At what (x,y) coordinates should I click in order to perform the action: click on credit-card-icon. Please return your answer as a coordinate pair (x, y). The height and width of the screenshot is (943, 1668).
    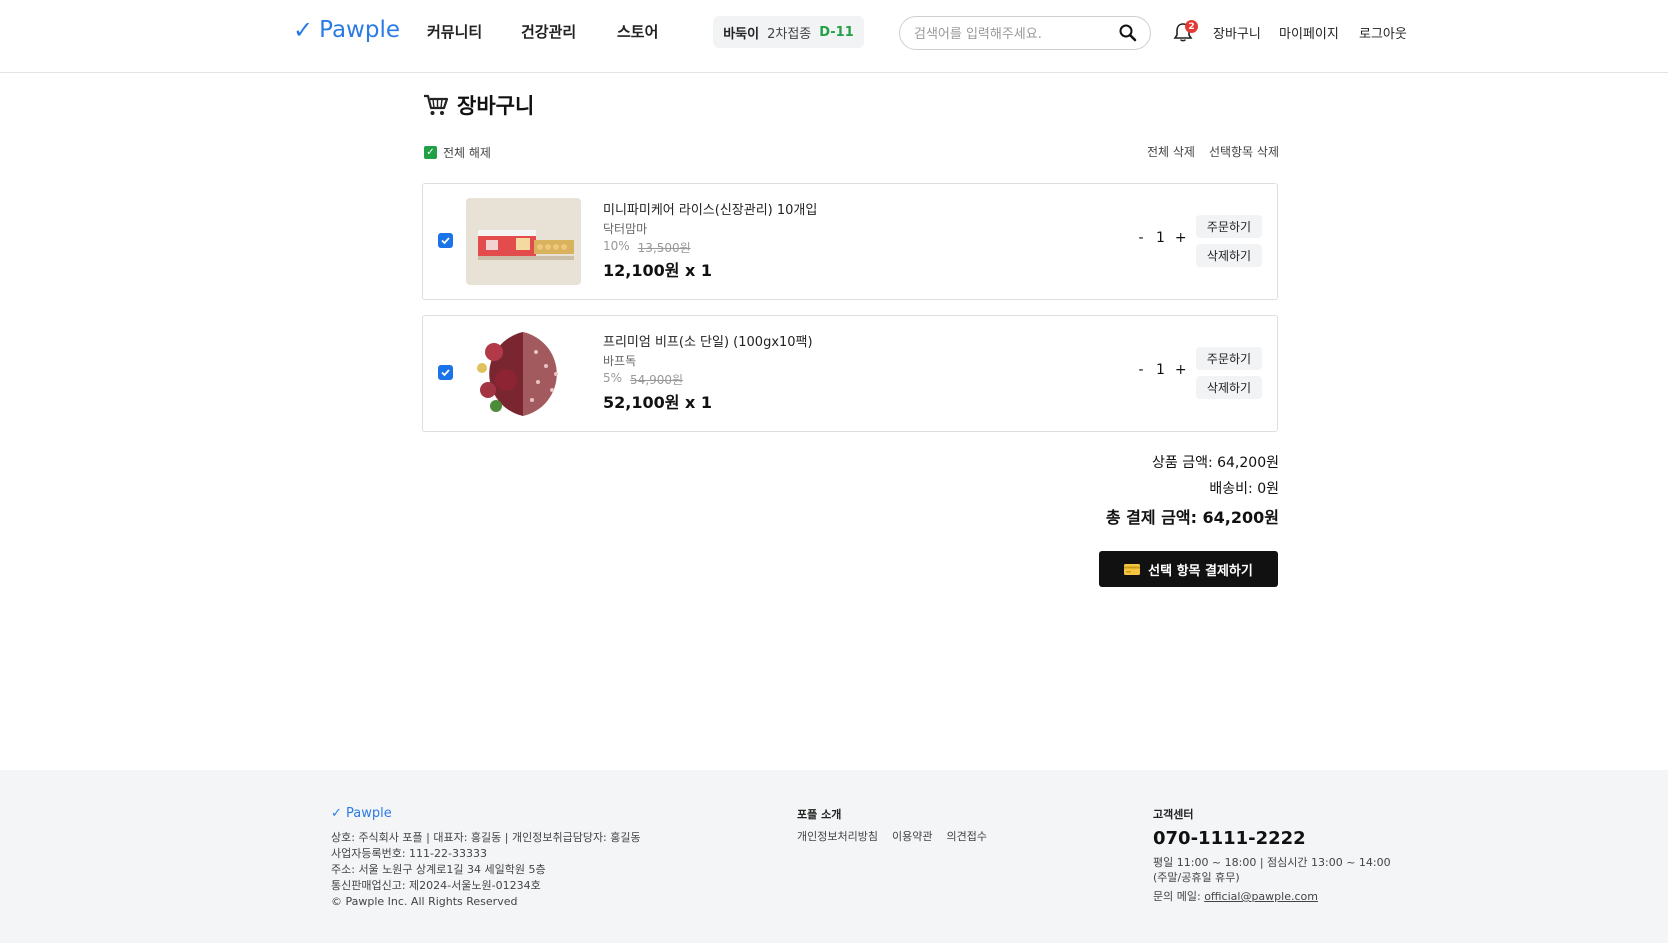
    Looking at the image, I should click on (1132, 569).